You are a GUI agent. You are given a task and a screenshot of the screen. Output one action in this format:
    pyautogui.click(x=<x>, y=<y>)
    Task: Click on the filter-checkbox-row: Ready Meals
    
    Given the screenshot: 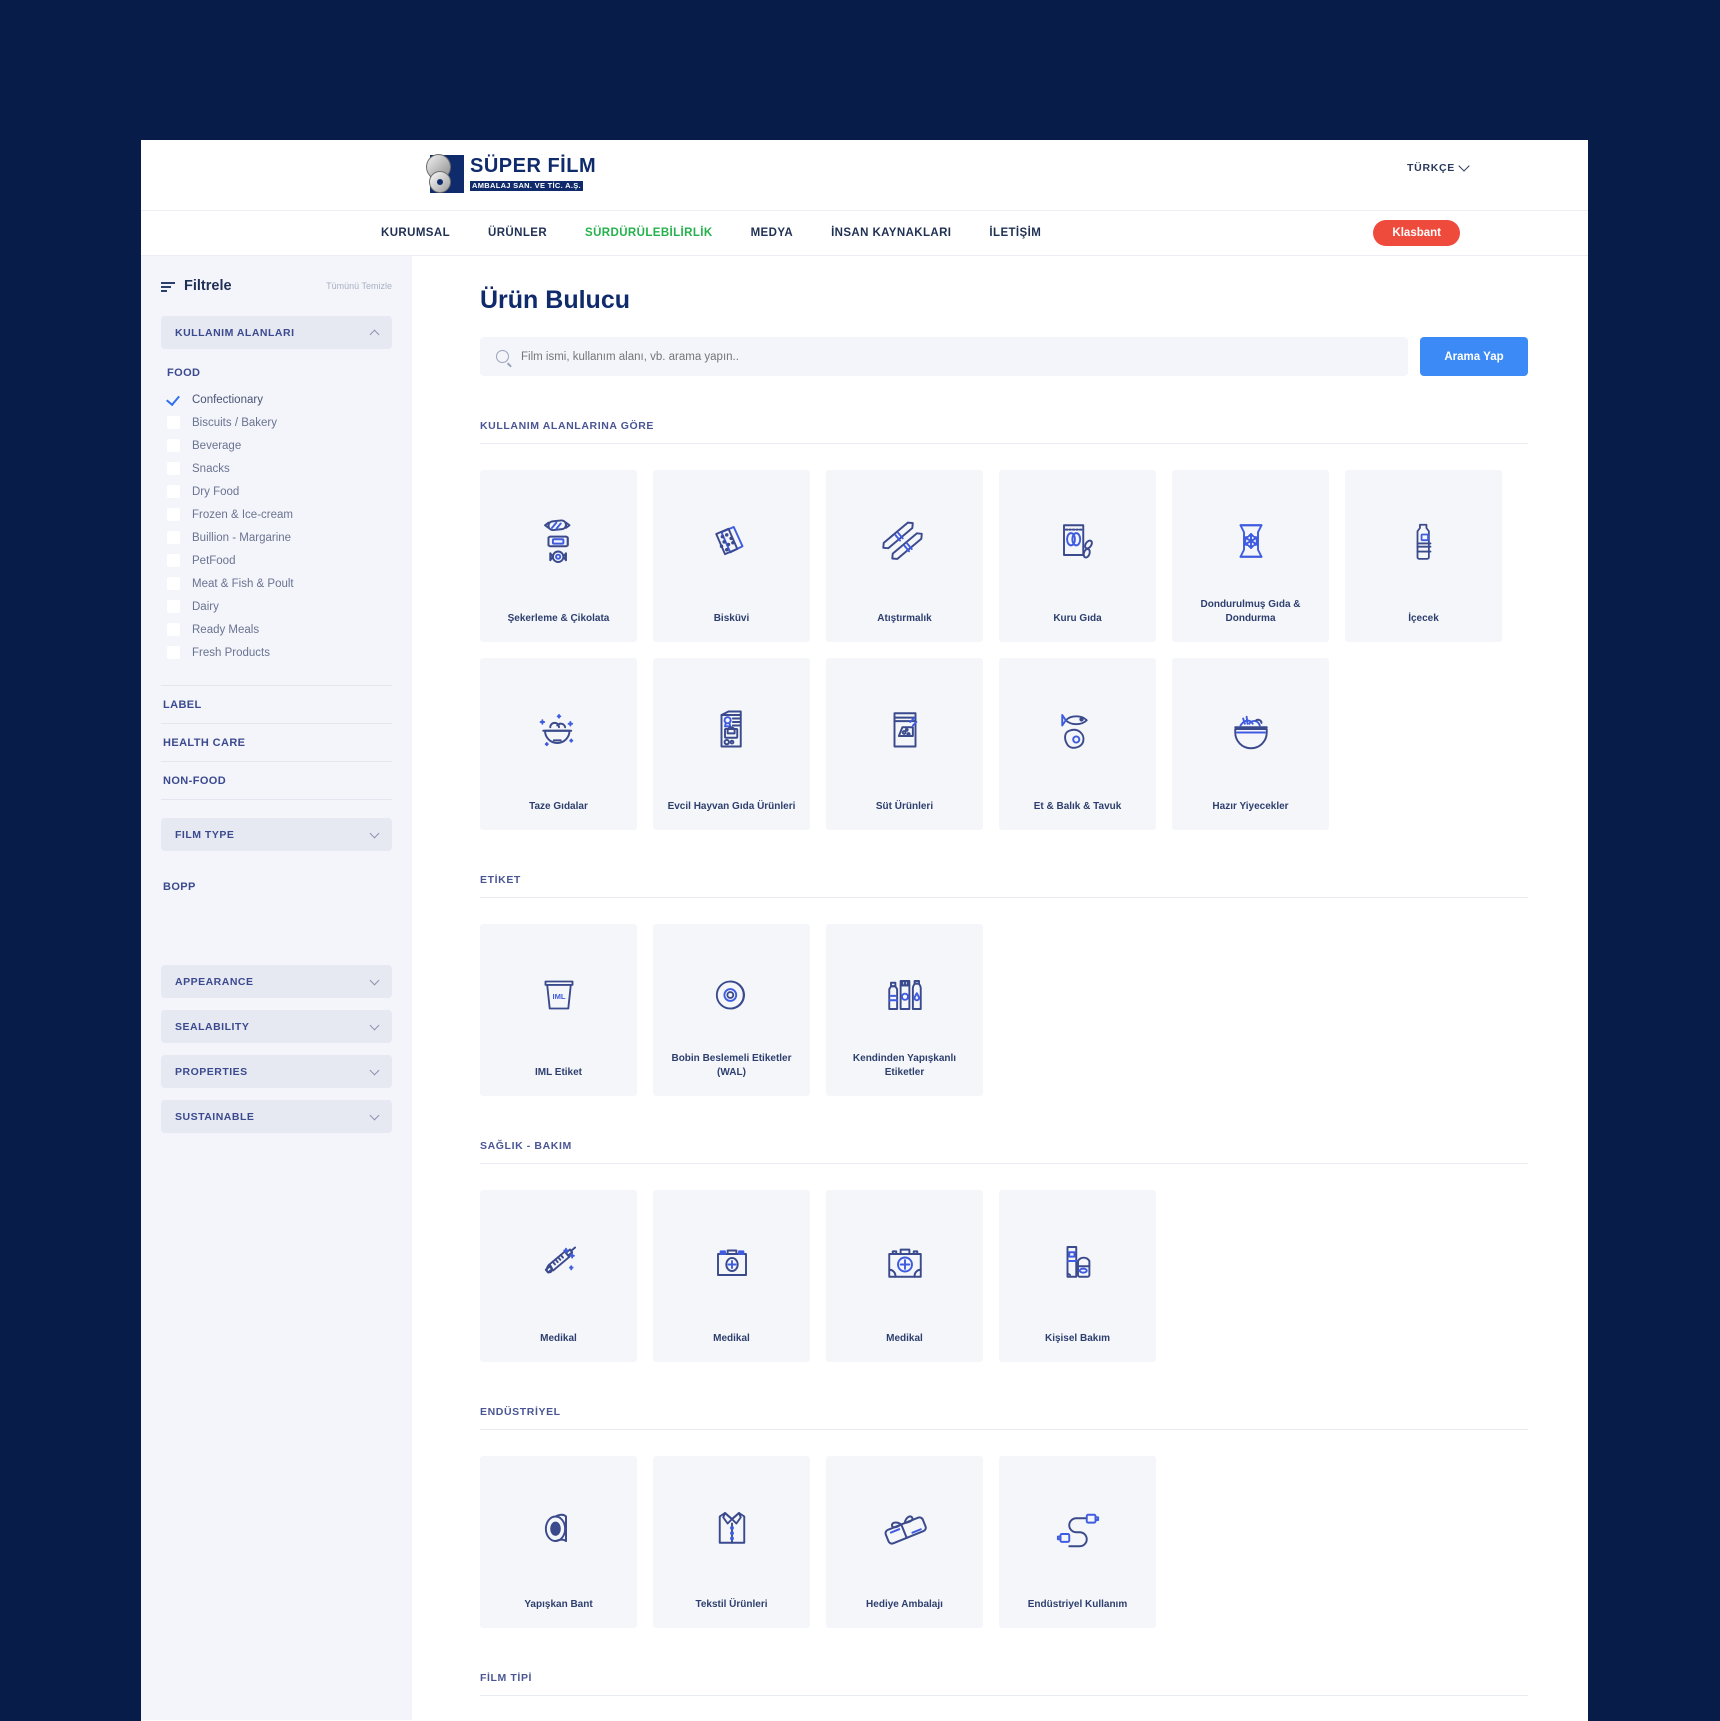 What is the action you would take?
    pyautogui.click(x=276, y=629)
    